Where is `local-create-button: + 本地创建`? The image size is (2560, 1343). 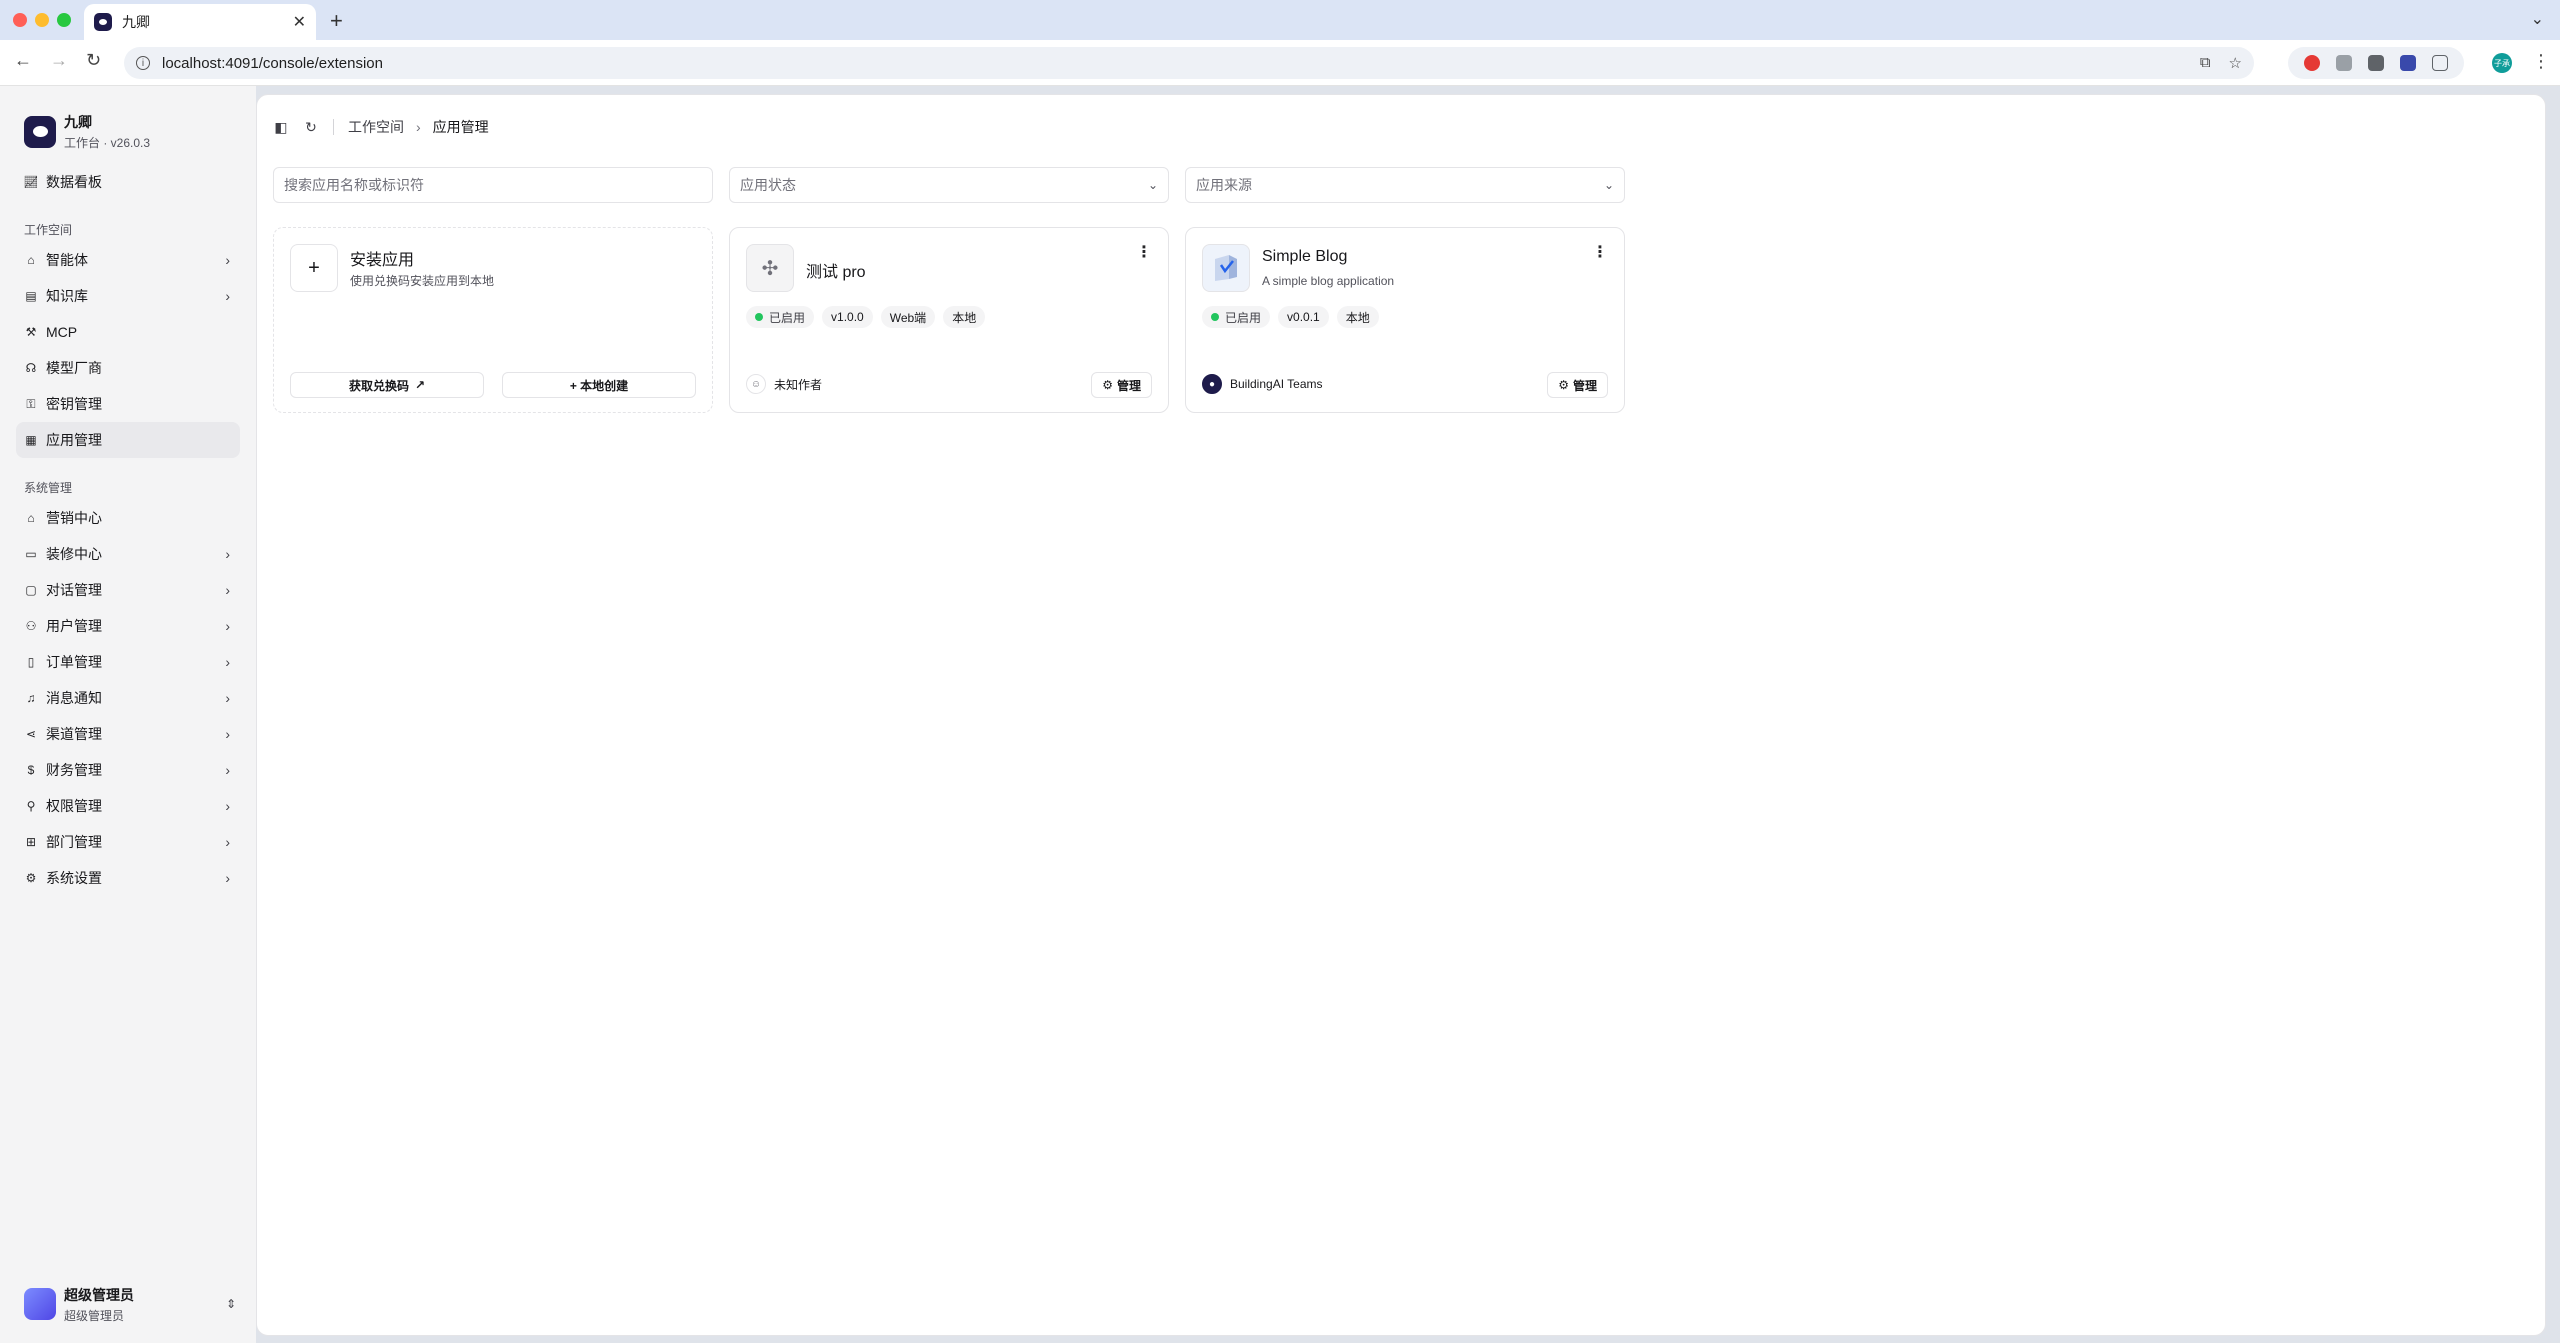
local-create-button: + 本地创建 is located at coordinates (599, 385).